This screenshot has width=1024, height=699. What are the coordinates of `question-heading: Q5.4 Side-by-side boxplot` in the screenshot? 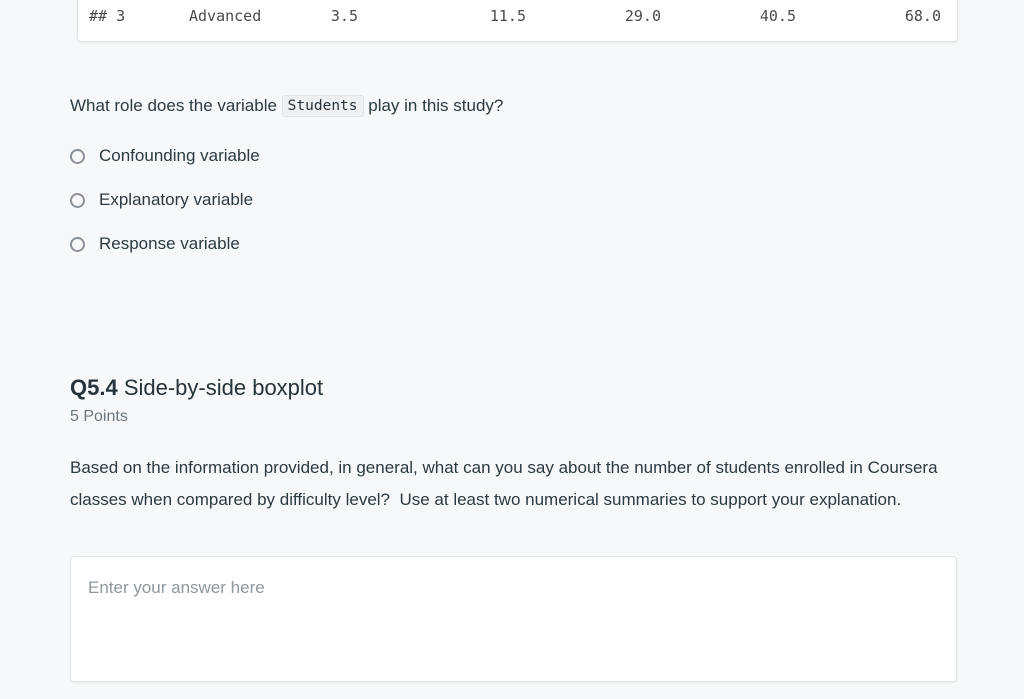 It's located at (196, 388).